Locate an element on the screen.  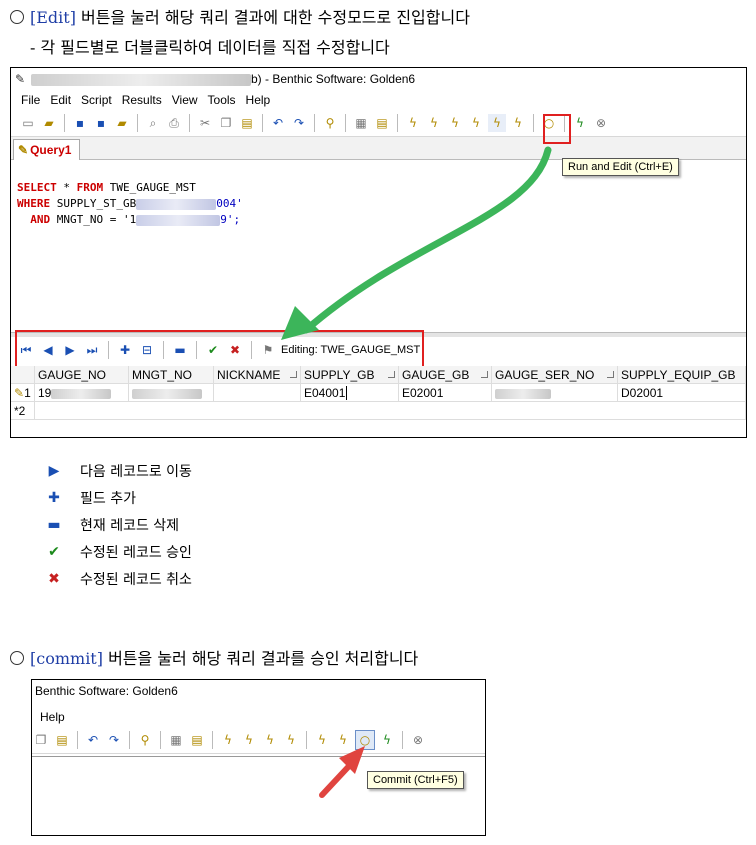
section2-heading: [commit] 버튼을 눌러 해당 쿼리 결과를 승인 처리합니다 is located at coordinates (214, 657).